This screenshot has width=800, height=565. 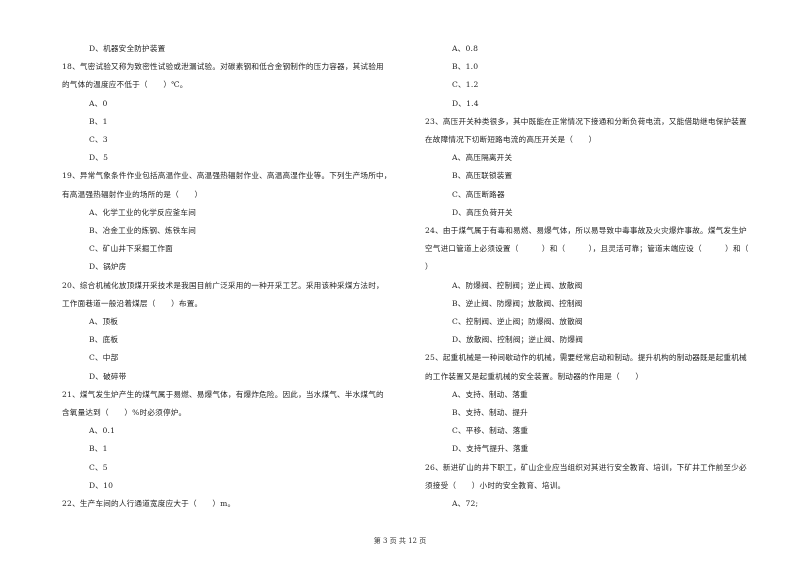 What do you see at coordinates (99, 158) in the screenshot?
I see `answer-option: D、5` at bounding box center [99, 158].